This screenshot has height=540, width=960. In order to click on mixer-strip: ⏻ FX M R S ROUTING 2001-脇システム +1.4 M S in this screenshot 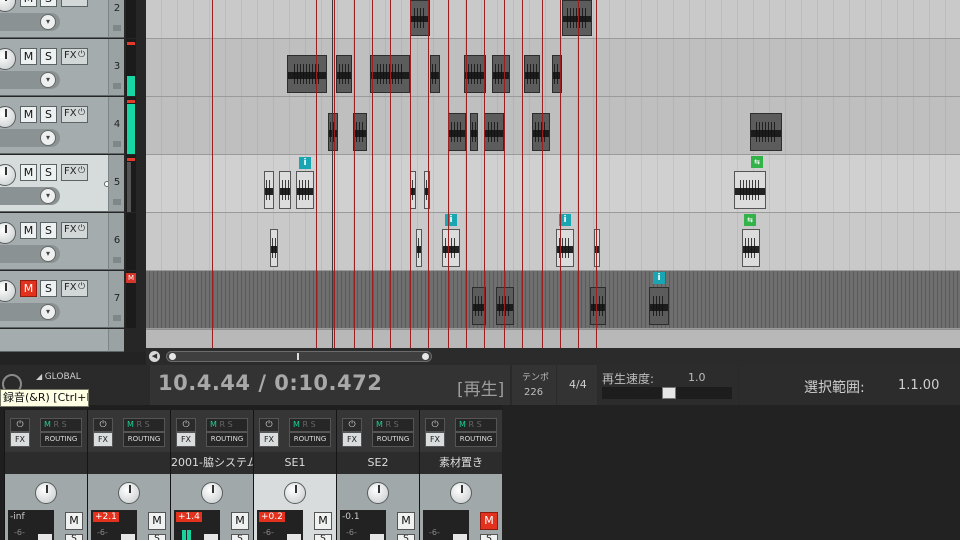, I will do `click(211, 475)`.